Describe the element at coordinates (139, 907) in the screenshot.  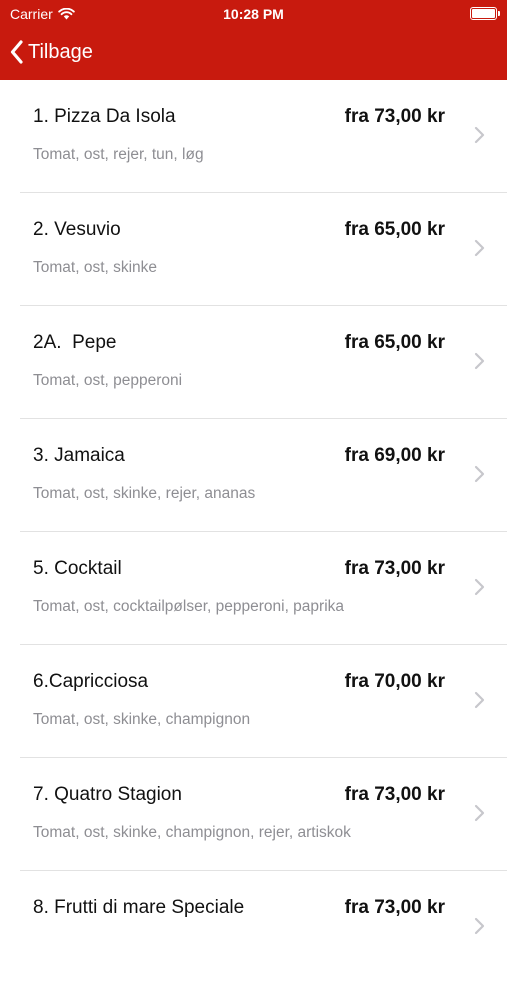
I see `item-title: 8. Frutti di mare Speciale` at that location.